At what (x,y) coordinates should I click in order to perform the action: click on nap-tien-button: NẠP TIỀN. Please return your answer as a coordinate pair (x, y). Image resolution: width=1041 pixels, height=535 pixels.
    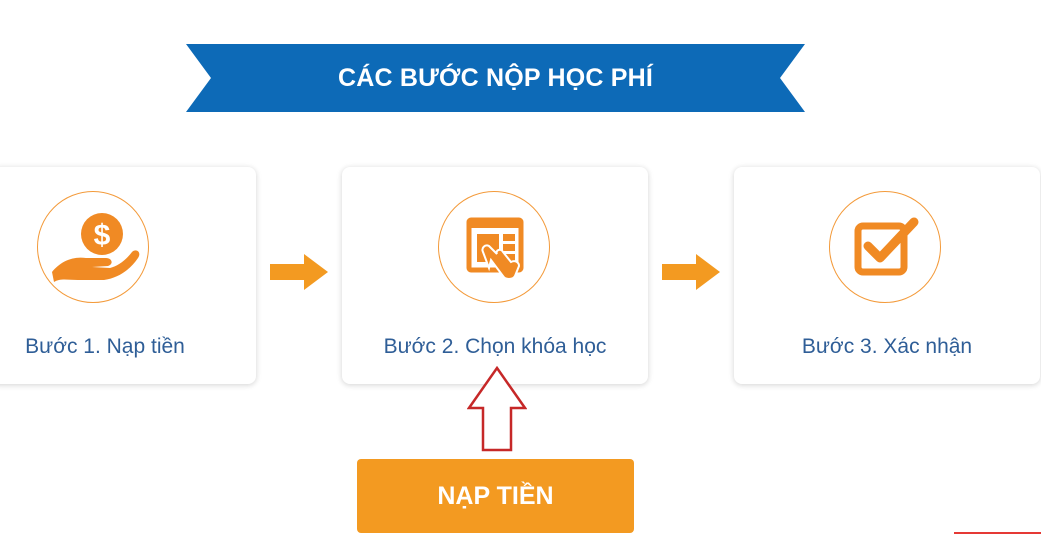
    Looking at the image, I should click on (495, 496).